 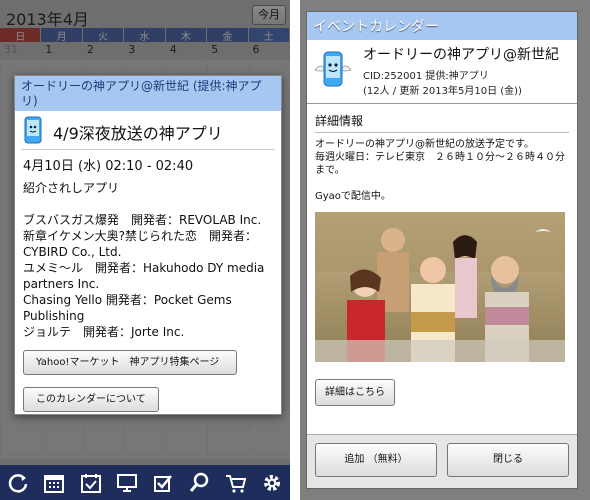 I want to click on cart-icon, so click(x=236, y=483).